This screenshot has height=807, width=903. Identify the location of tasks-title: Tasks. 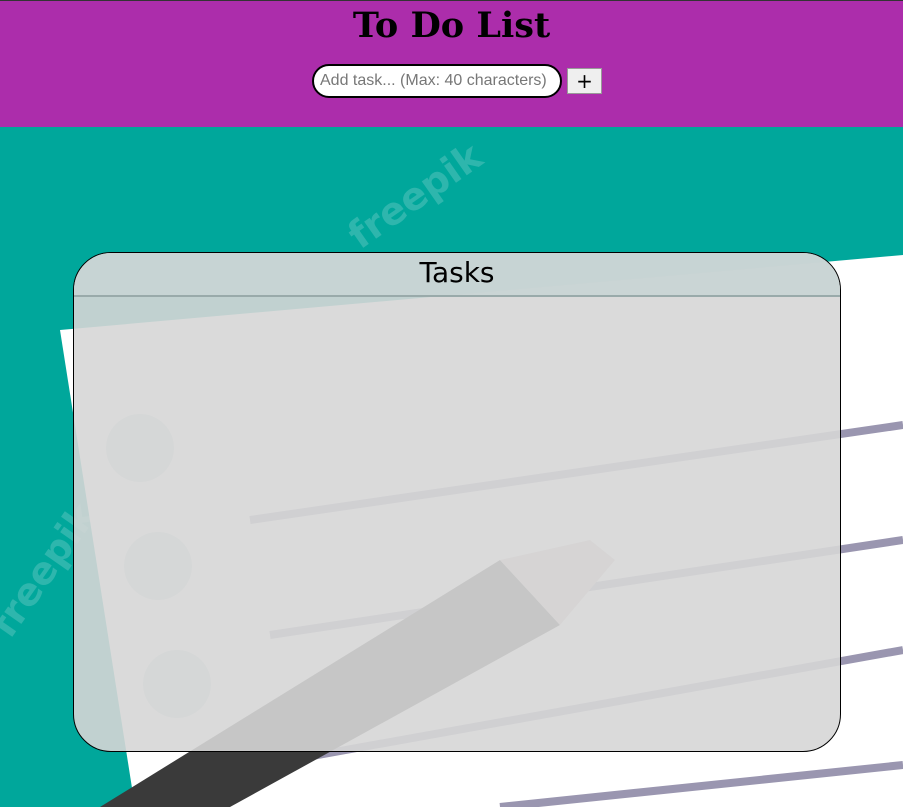
(457, 272).